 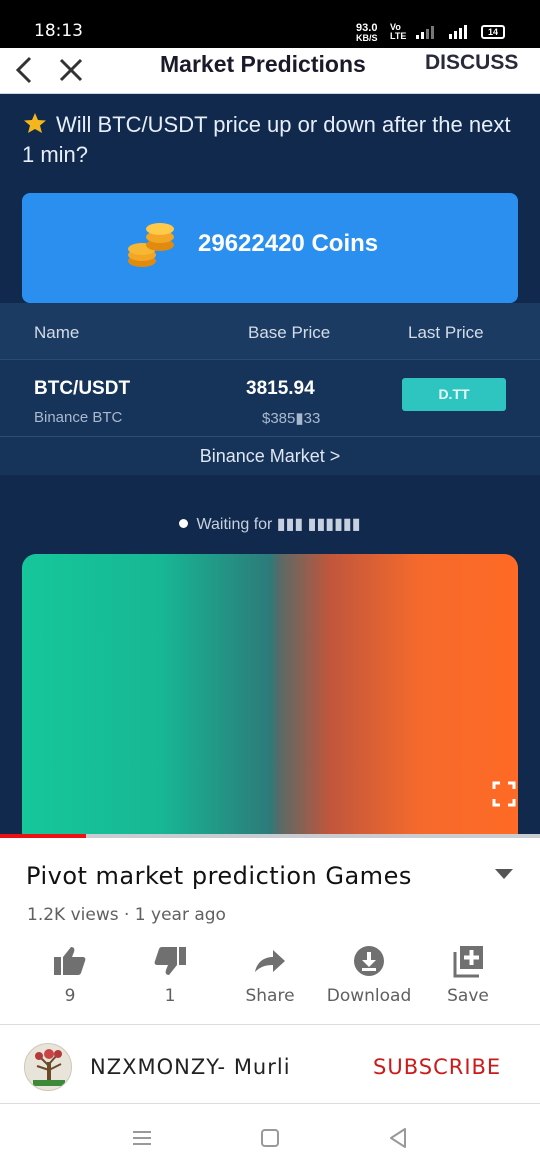 I want to click on base-price: 3815.94, so click(x=280, y=388).